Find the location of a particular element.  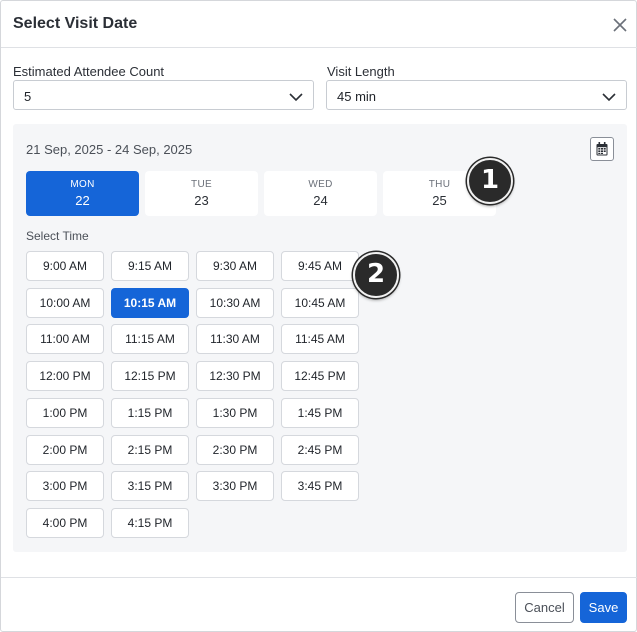

time-slot-button: 9:45 AM is located at coordinates (320, 266).